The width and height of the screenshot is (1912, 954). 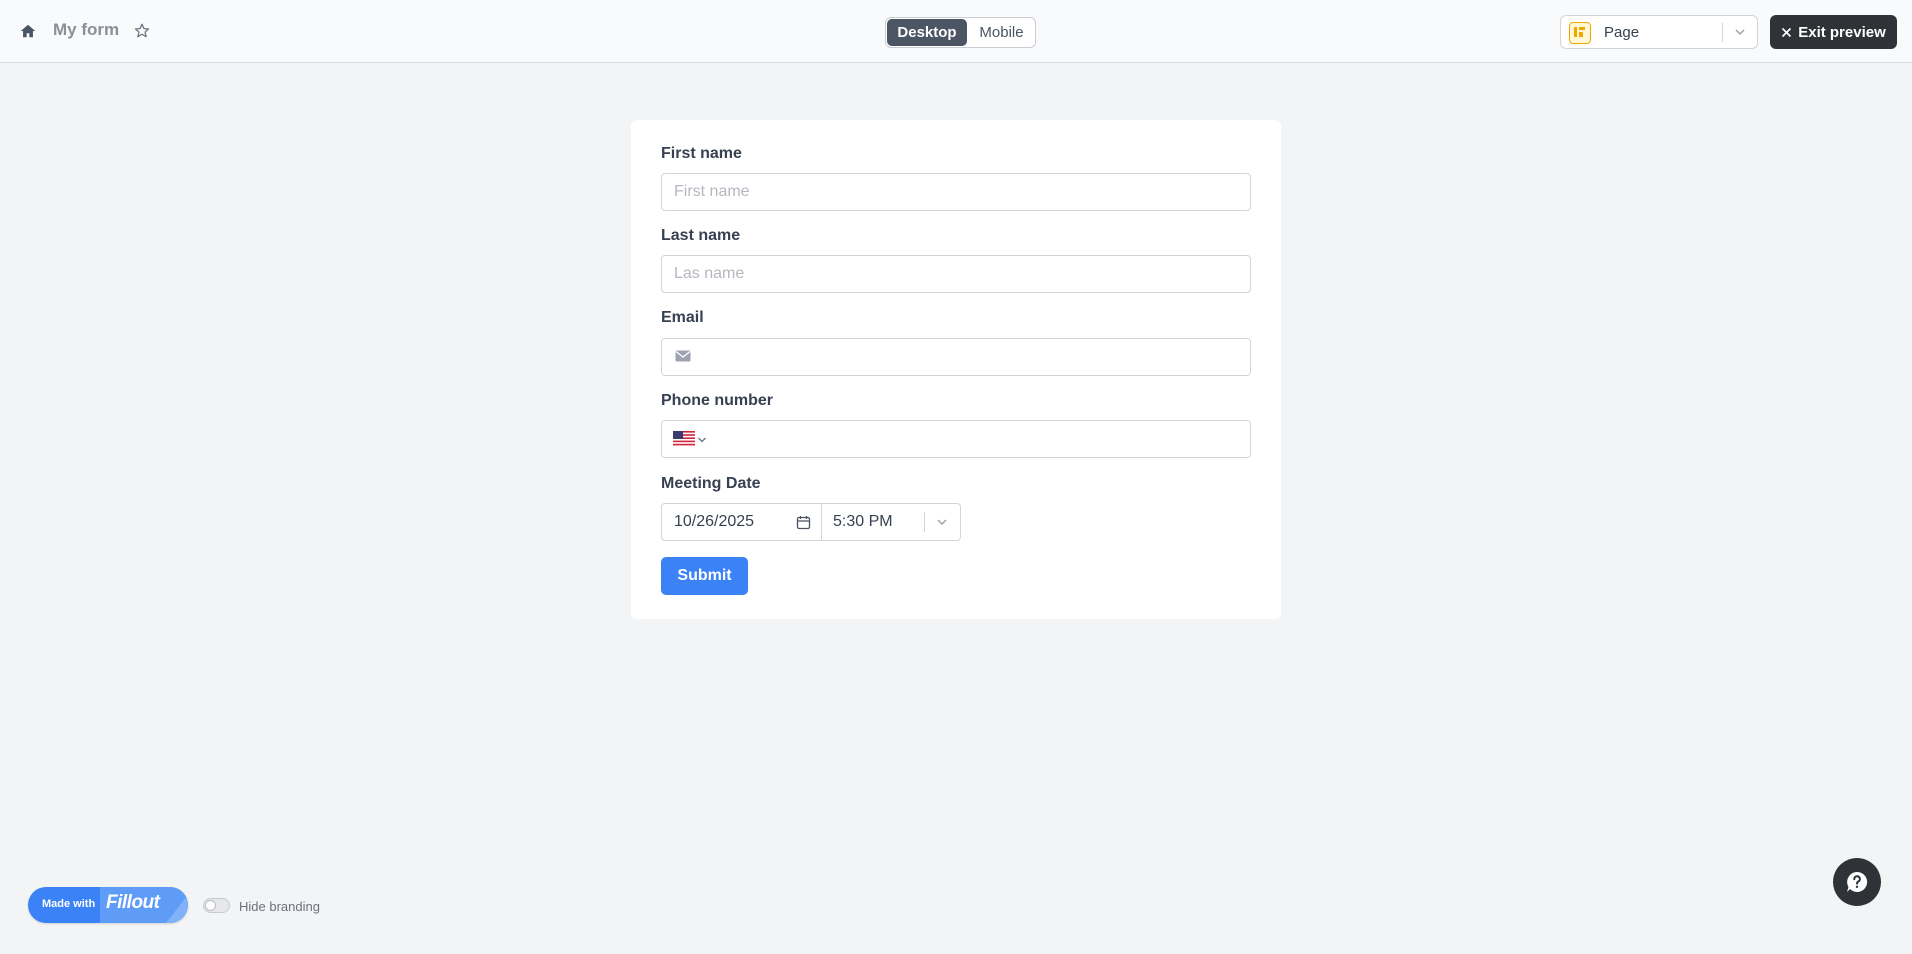 I want to click on last-name-input, so click(x=956, y=274).